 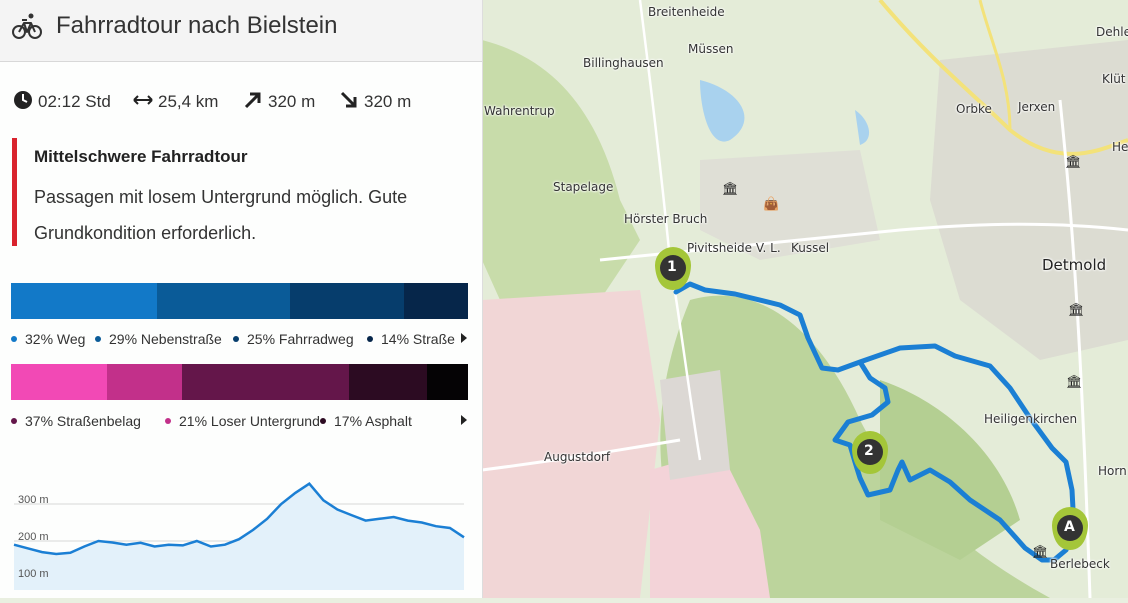 I want to click on place-label: Jerxen, so click(x=1037, y=107).